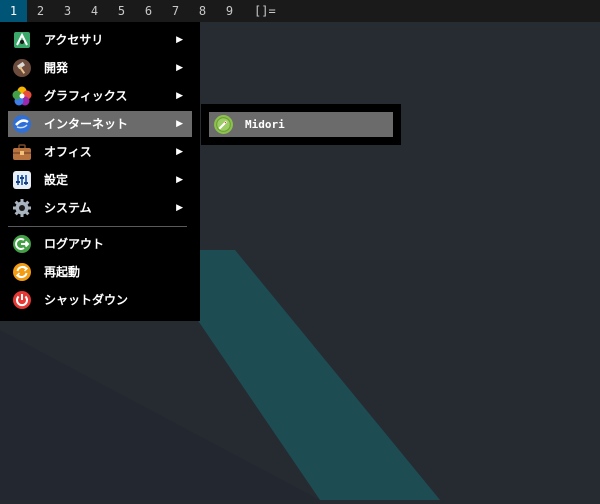 This screenshot has height=504, width=600. Describe the element at coordinates (86, 300) in the screenshot. I see `menu-item-label: シャットダウン` at that location.